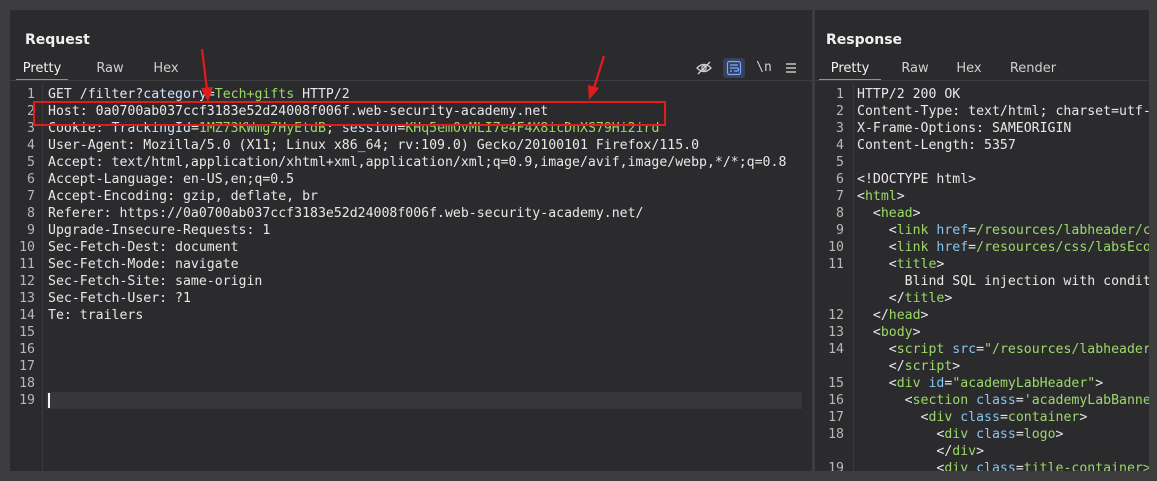  I want to click on code-token: Sec-Fetch-Dest: document, so click(143, 247).